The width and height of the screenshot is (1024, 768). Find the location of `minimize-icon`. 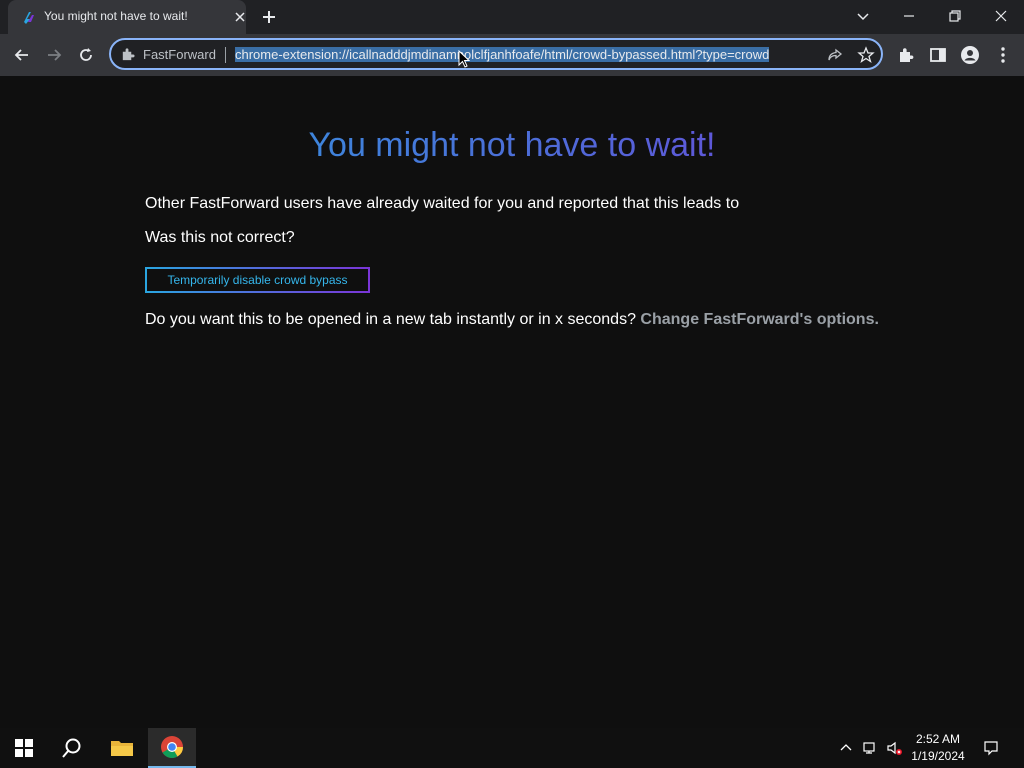

minimize-icon is located at coordinates (909, 16).